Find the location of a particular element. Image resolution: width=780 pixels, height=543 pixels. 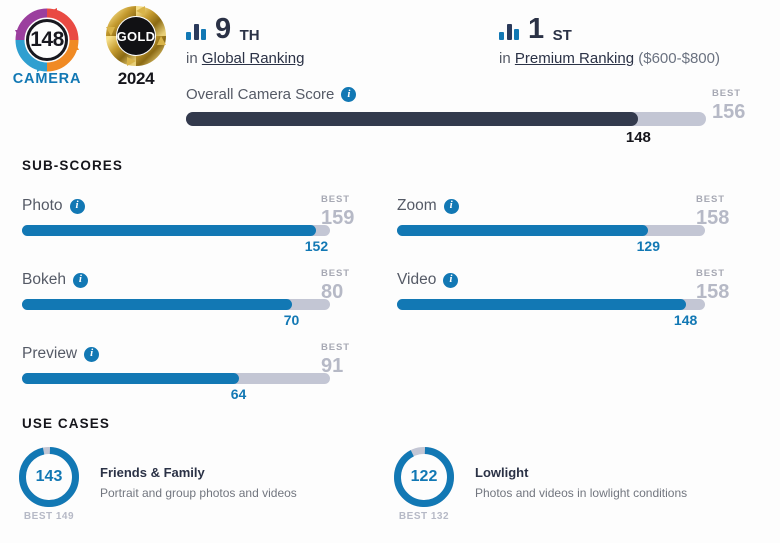

sub-score-head: Photo i is located at coordinates (194, 206).